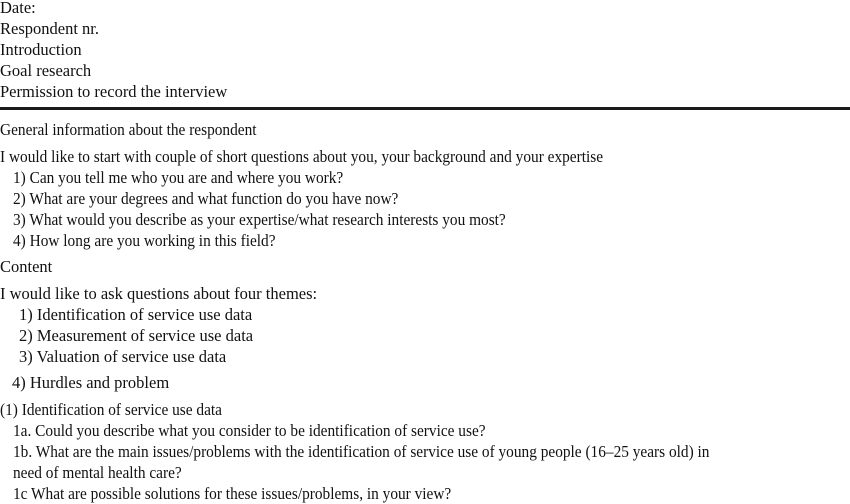  I want to click on date-label: Date:, so click(18, 8).